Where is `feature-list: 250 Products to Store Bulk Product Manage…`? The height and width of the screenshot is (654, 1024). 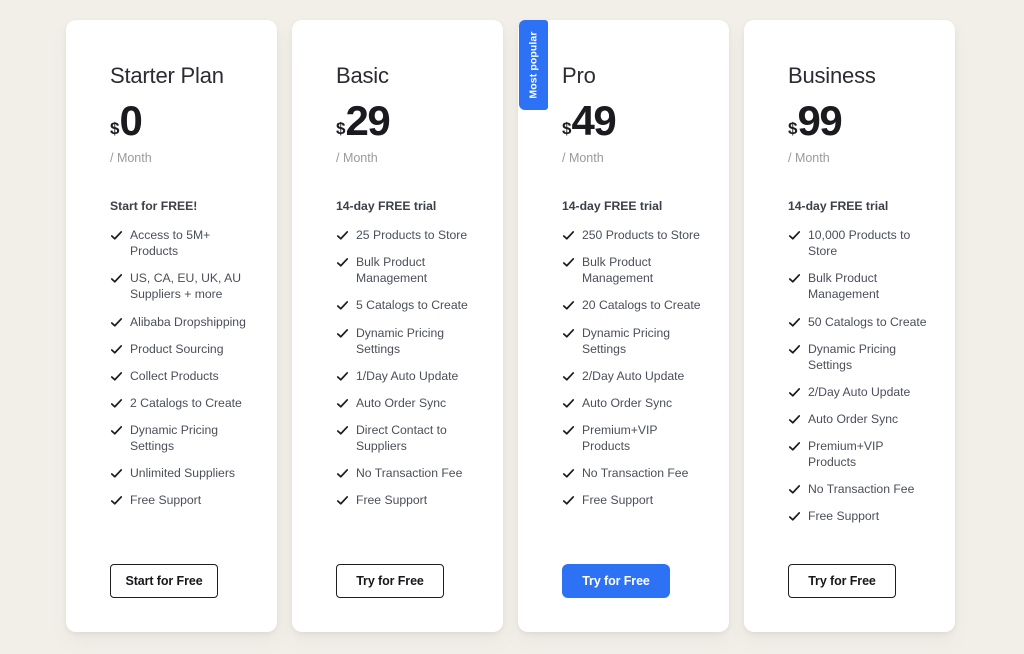 feature-list: 250 Products to Store Bulk Product Manage… is located at coordinates (634, 373).